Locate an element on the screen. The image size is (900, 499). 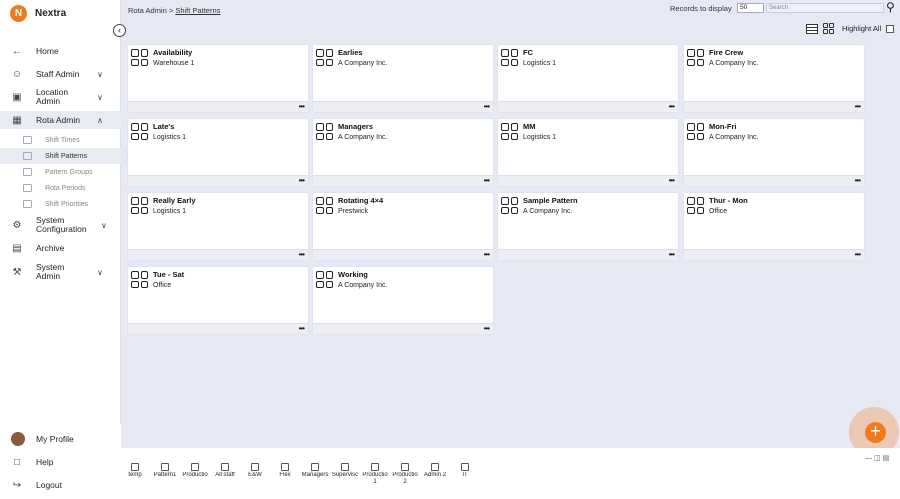
minimized-window: Managers is located at coordinates (315, 471).